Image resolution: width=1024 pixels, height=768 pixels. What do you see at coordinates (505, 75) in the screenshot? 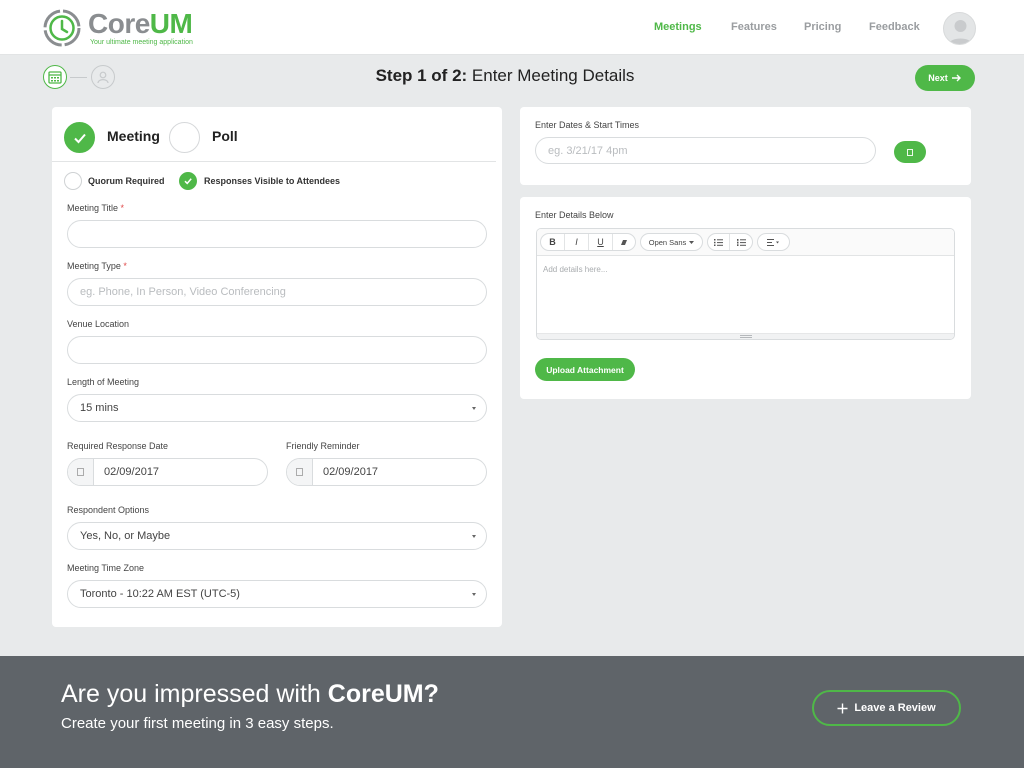
I see `page-title: Step 1 of 2: Enter Meeting Details` at bounding box center [505, 75].